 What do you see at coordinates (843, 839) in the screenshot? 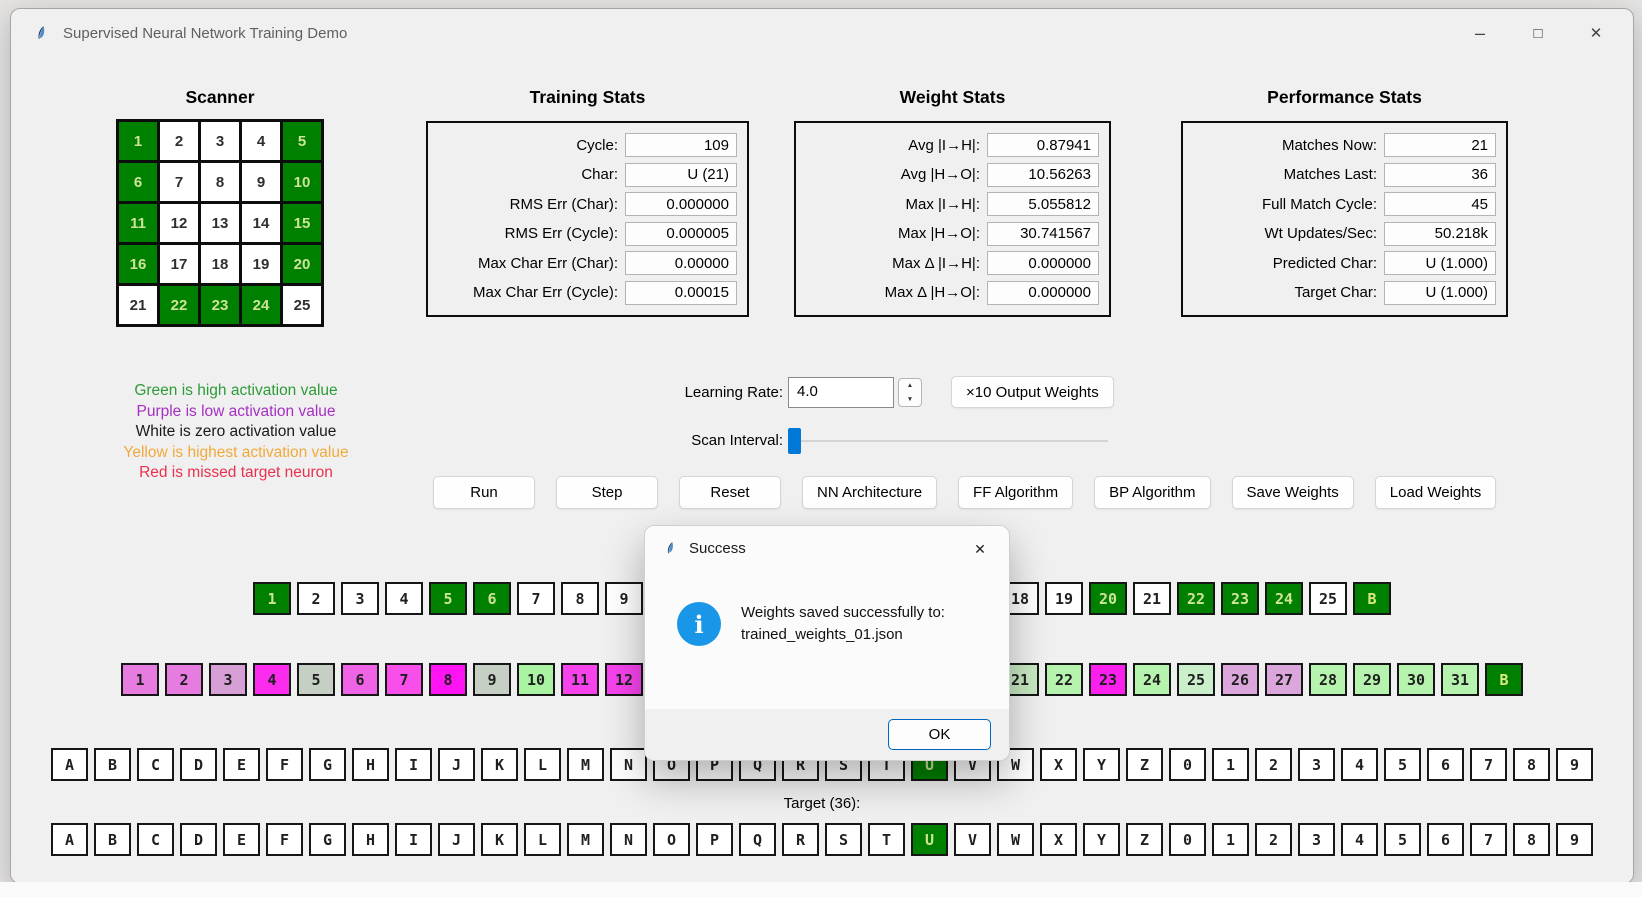
I see `target-cell-s: S` at bounding box center [843, 839].